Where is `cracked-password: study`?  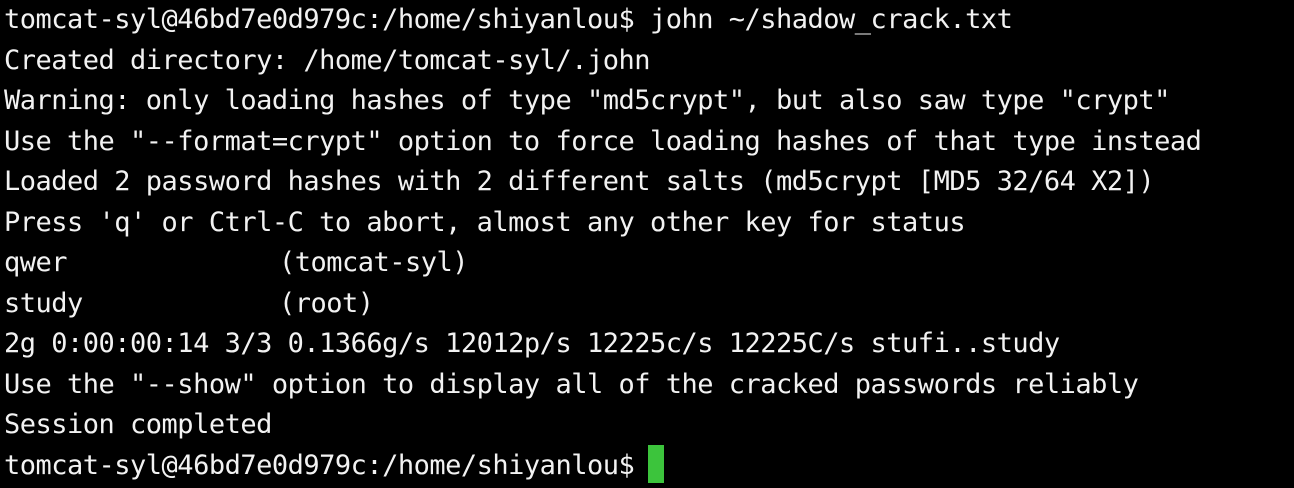 cracked-password: study is located at coordinates (43, 303).